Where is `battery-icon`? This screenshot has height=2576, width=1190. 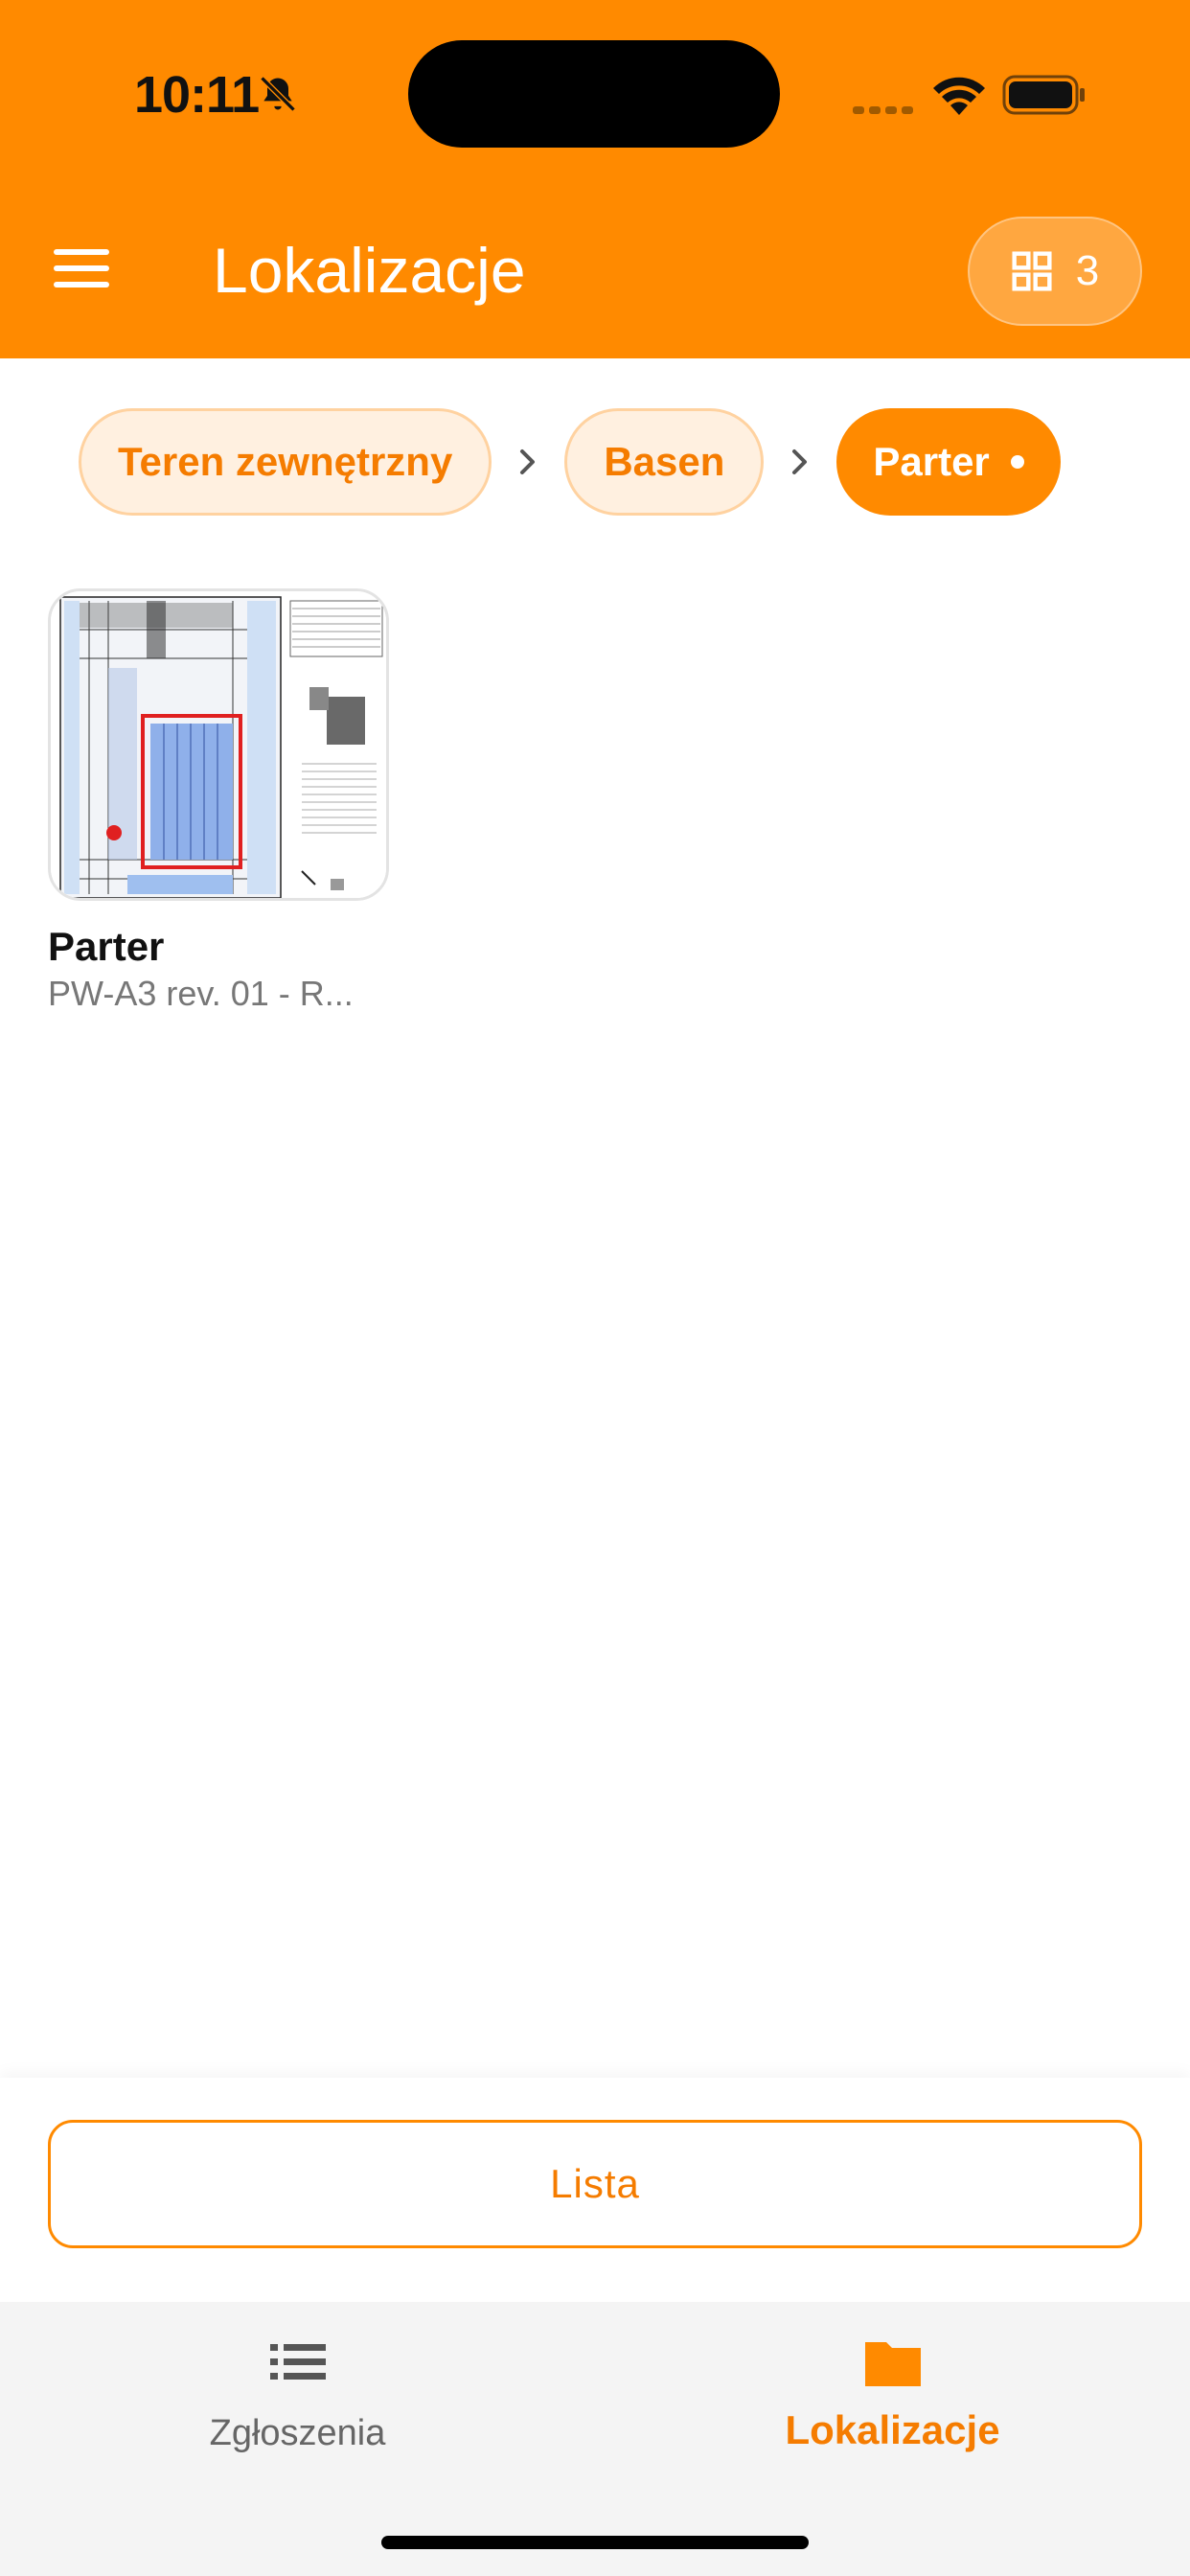
battery-icon is located at coordinates (1043, 95).